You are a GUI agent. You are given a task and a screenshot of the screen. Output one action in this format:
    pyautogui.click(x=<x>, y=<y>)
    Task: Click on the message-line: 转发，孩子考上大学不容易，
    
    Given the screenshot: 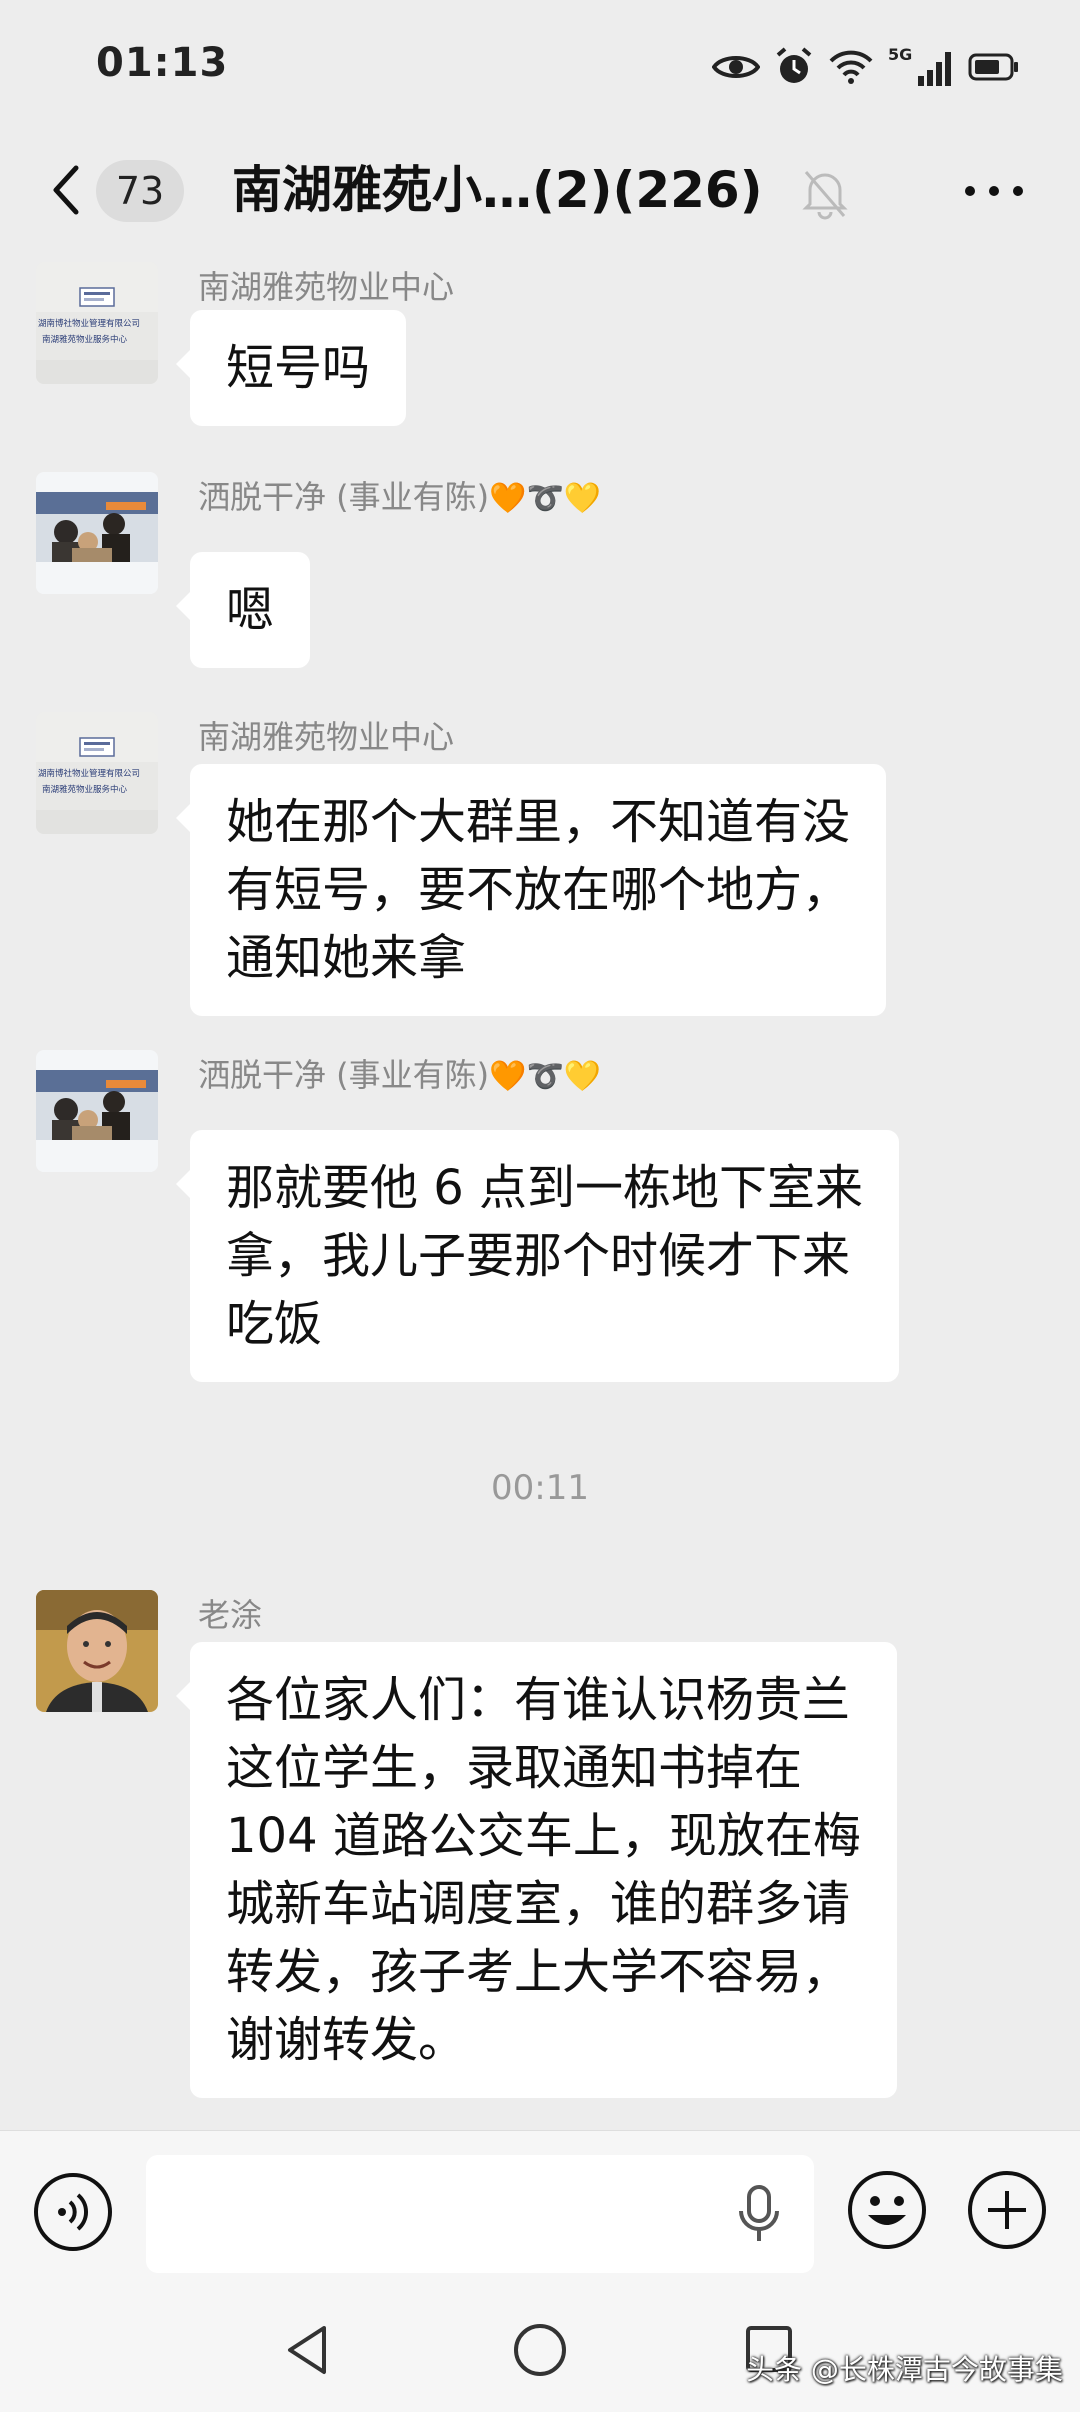 What is the action you would take?
    pyautogui.click(x=538, y=1972)
    